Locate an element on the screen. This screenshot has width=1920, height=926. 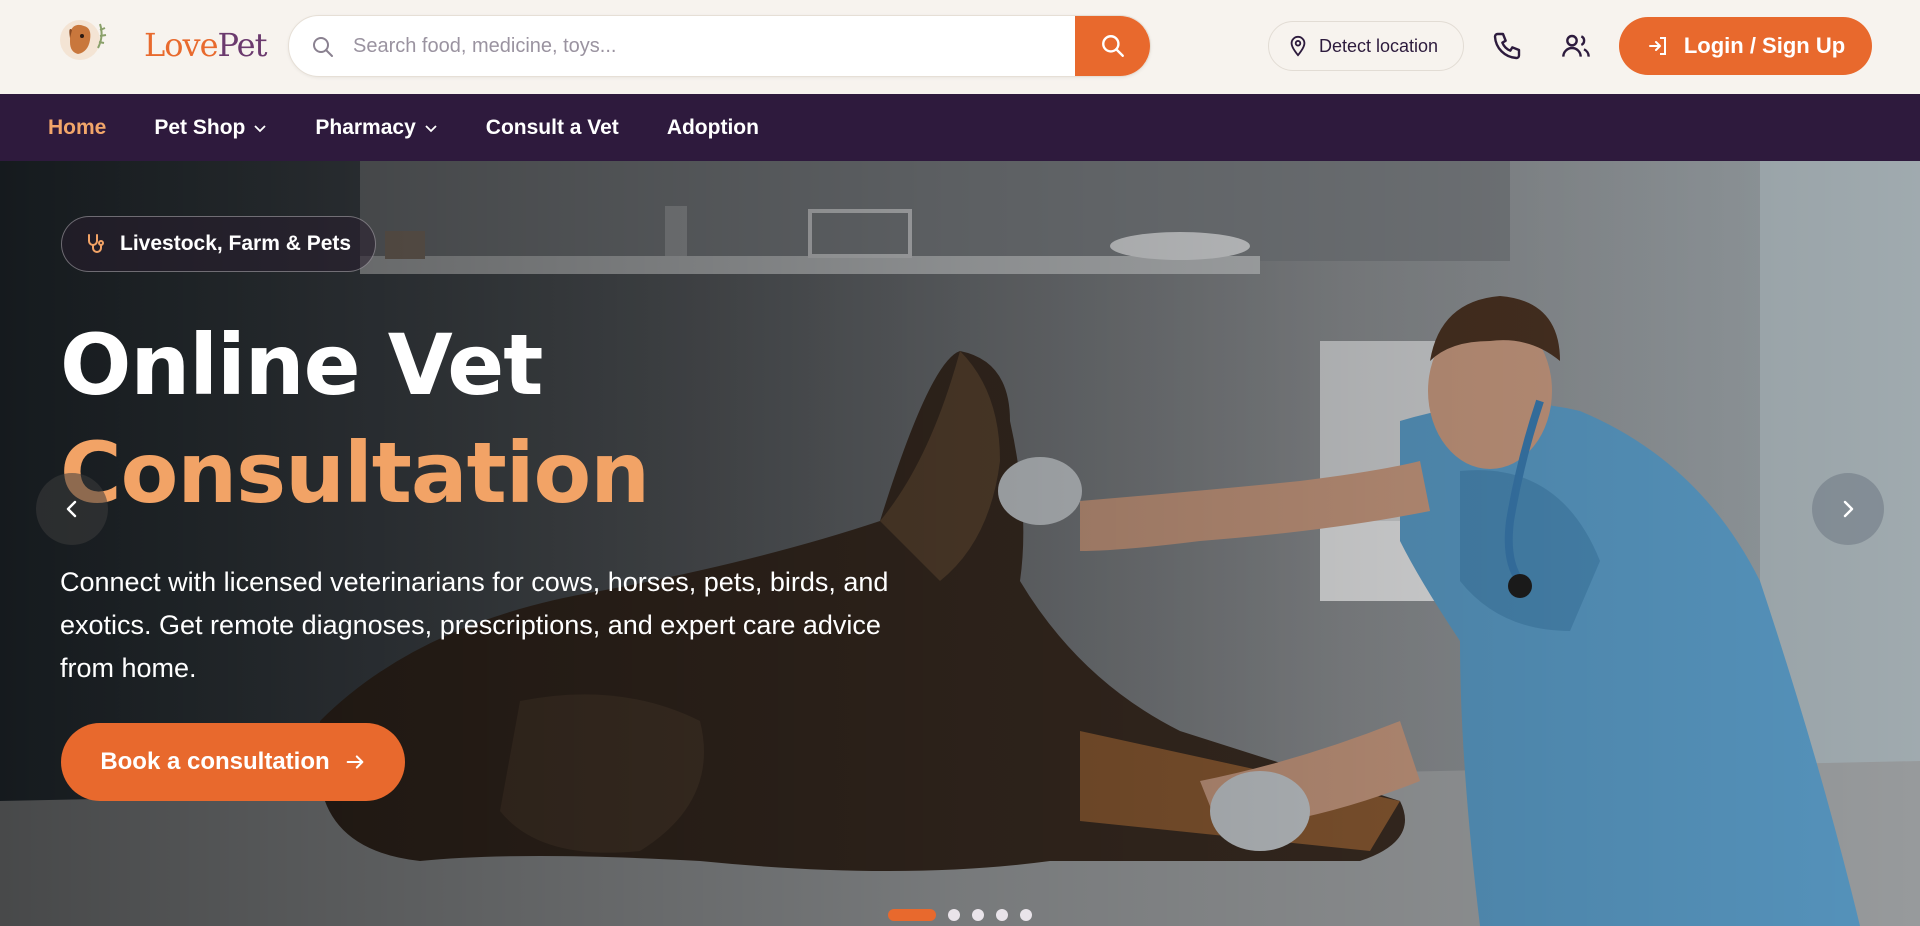
login-signup-button: Login / Sign Up is located at coordinates (1745, 46).